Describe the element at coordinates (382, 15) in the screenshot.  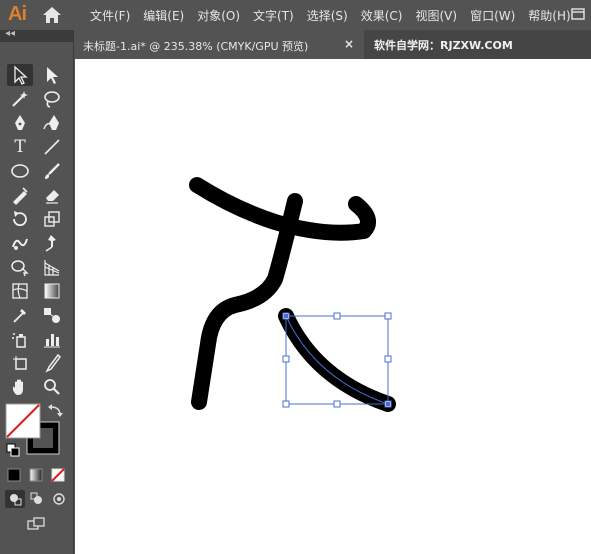
I see `menu-effect: 效果(C)` at that location.